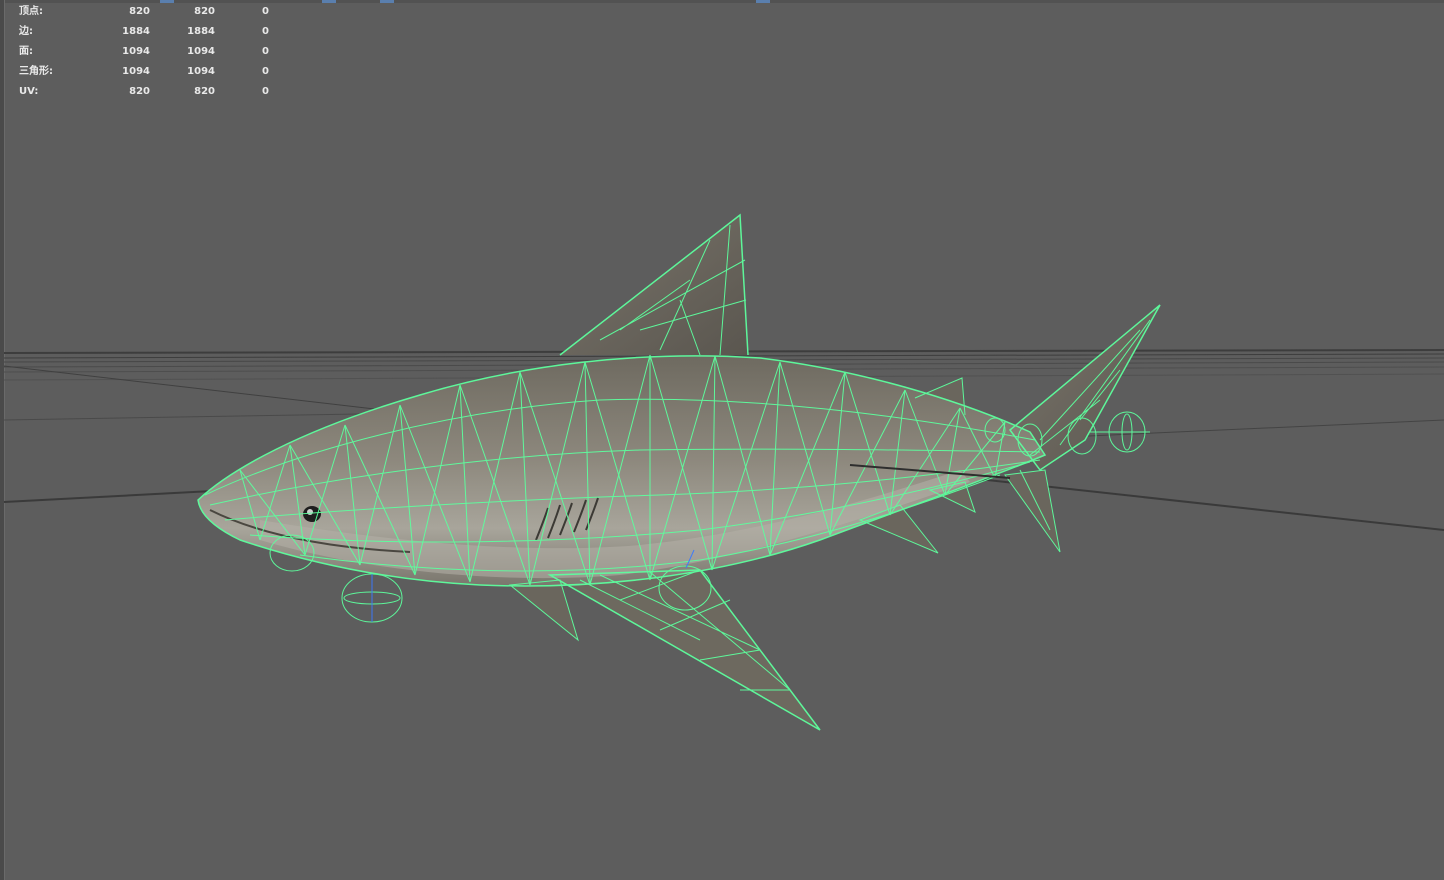  What do you see at coordinates (26, 51) in the screenshot?
I see `hud-label: 面:` at bounding box center [26, 51].